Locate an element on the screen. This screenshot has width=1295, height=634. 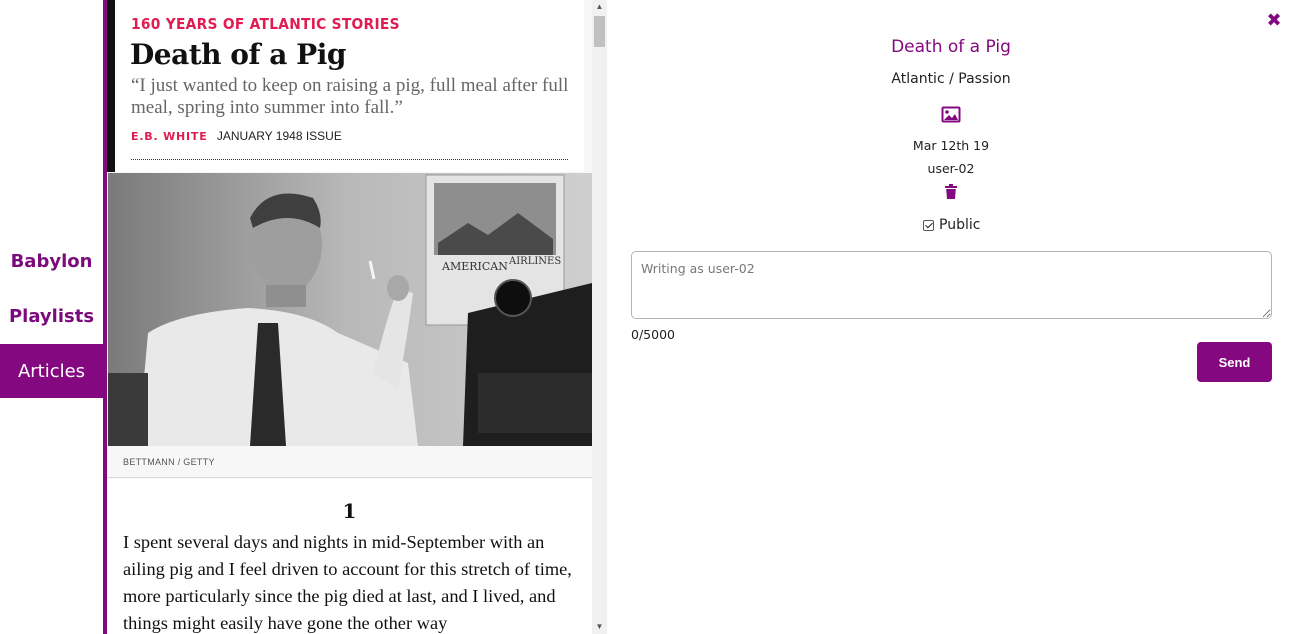
detail-user: user-02 is located at coordinates (951, 168).